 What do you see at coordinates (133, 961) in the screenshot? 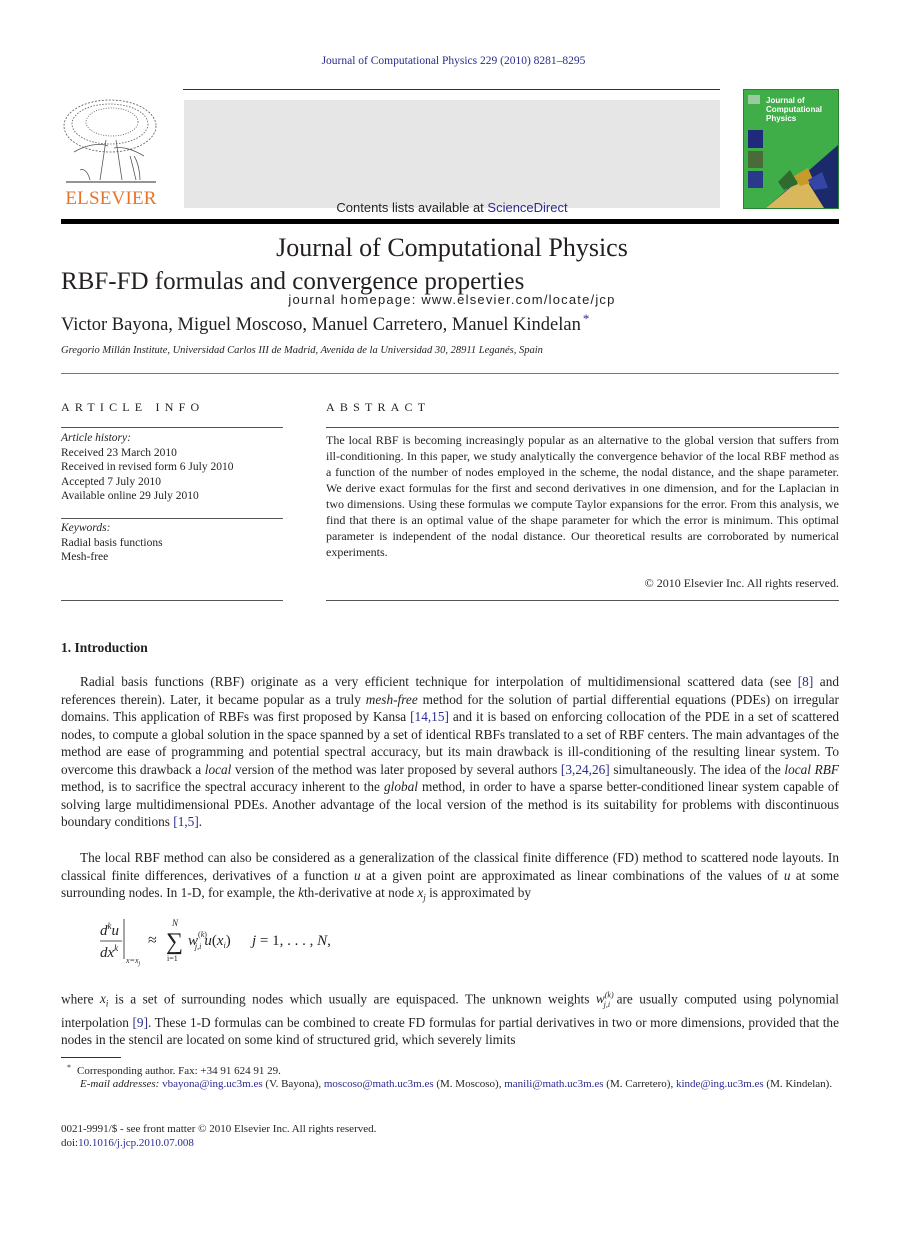
I see `eq-eval-at: x=xj` at bounding box center [133, 961].